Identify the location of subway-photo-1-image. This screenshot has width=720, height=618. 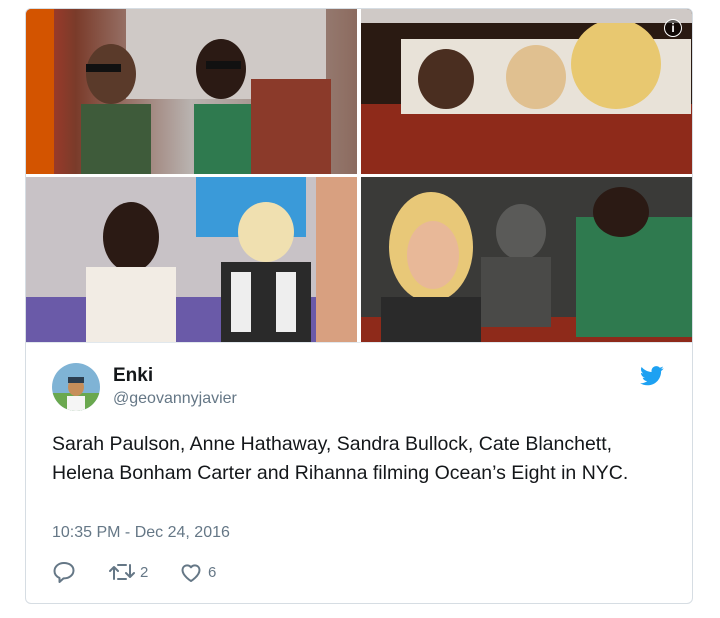
(191, 91).